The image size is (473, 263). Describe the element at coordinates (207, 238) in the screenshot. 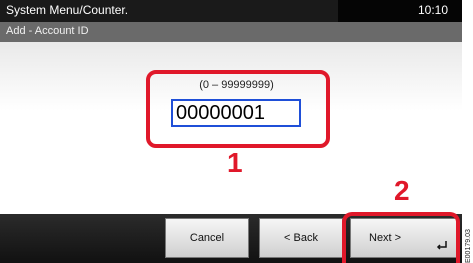

I see `cancel-button: Cancel` at that location.